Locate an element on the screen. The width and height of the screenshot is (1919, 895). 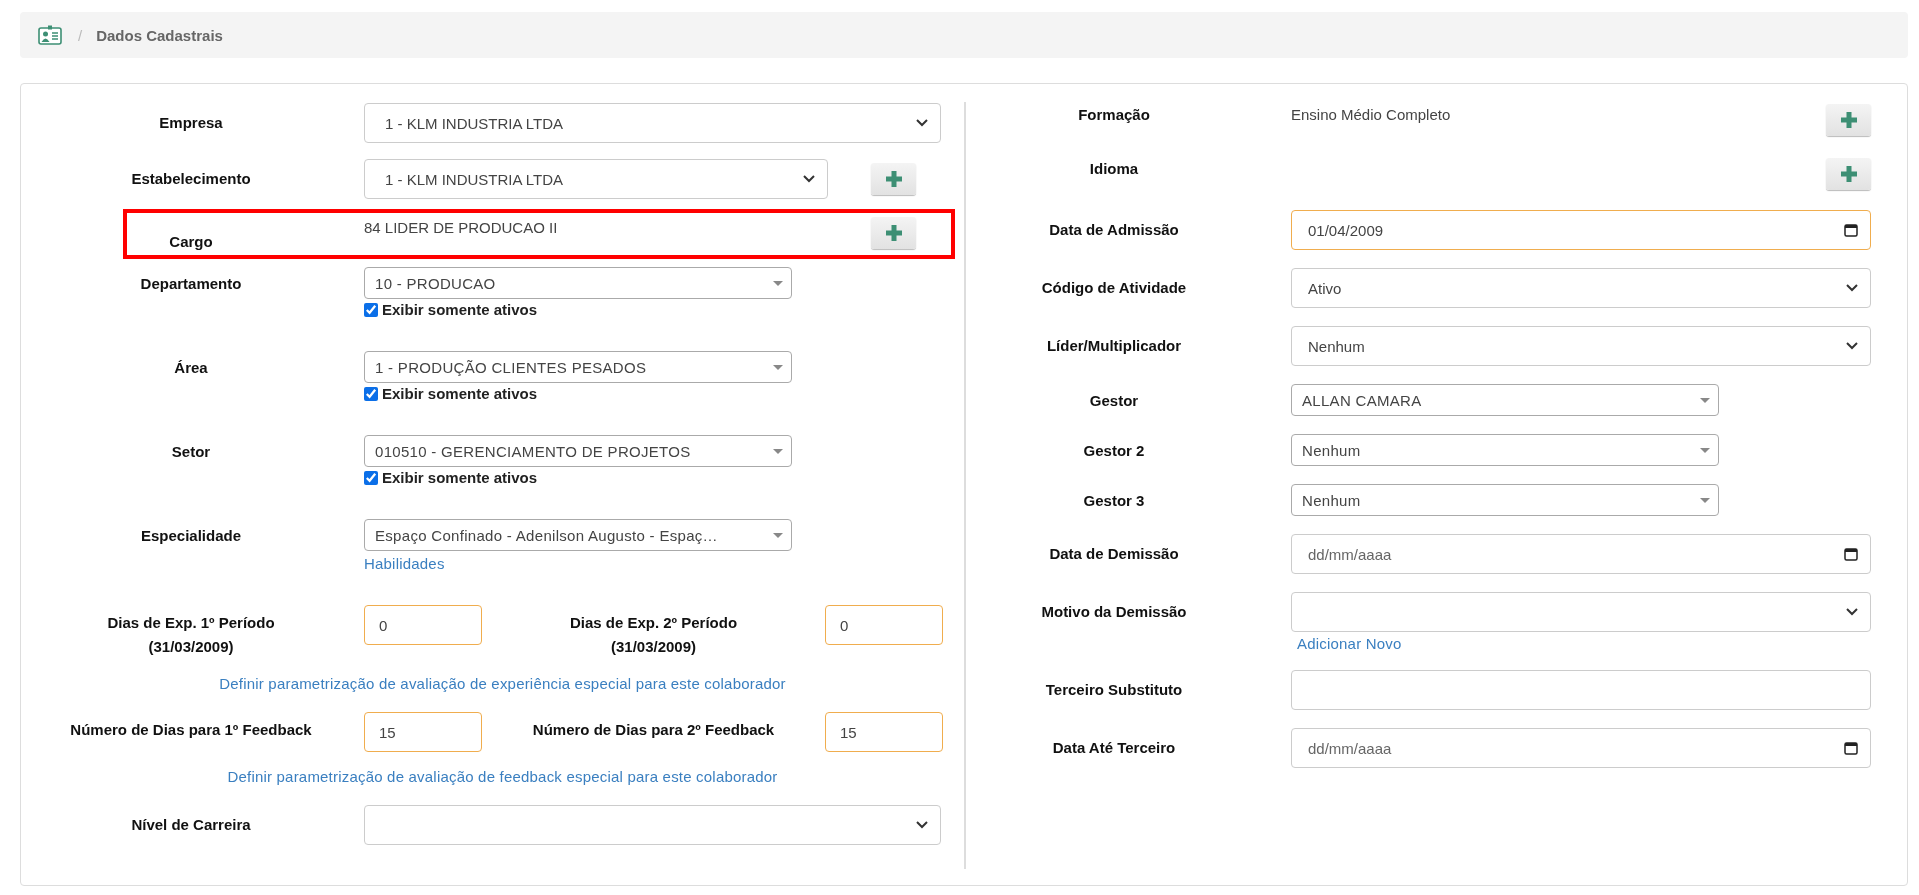
field-label: Empresa is located at coordinates (191, 123).